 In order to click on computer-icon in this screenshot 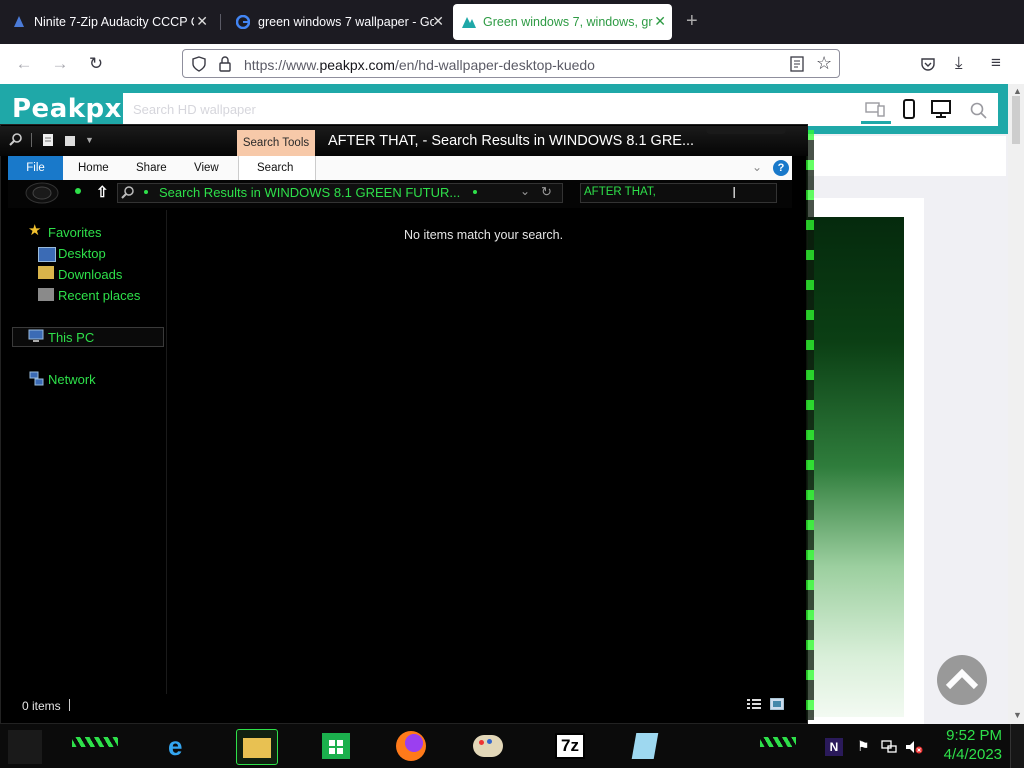, I will do `click(36, 335)`.